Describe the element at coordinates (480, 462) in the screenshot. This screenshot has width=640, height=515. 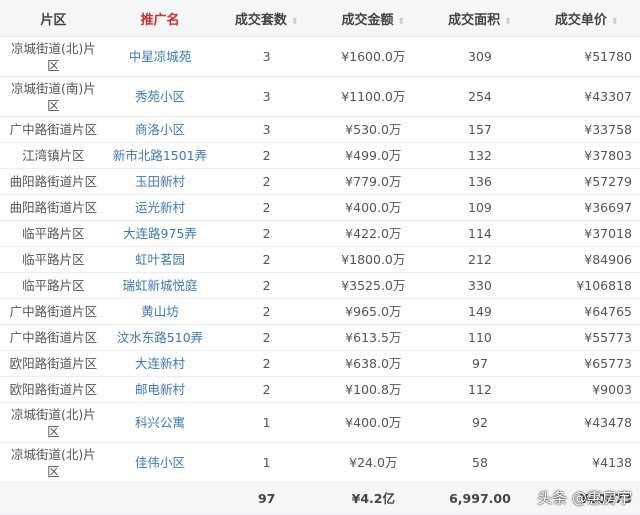
I see `cell-area: 58` at that location.